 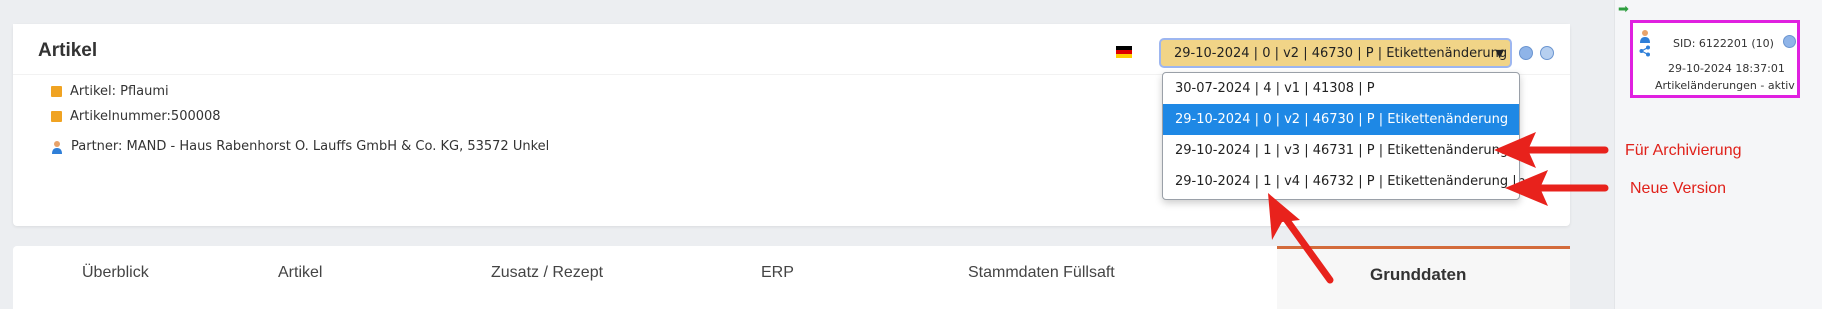 I want to click on info-icon, so click(x=1789, y=41).